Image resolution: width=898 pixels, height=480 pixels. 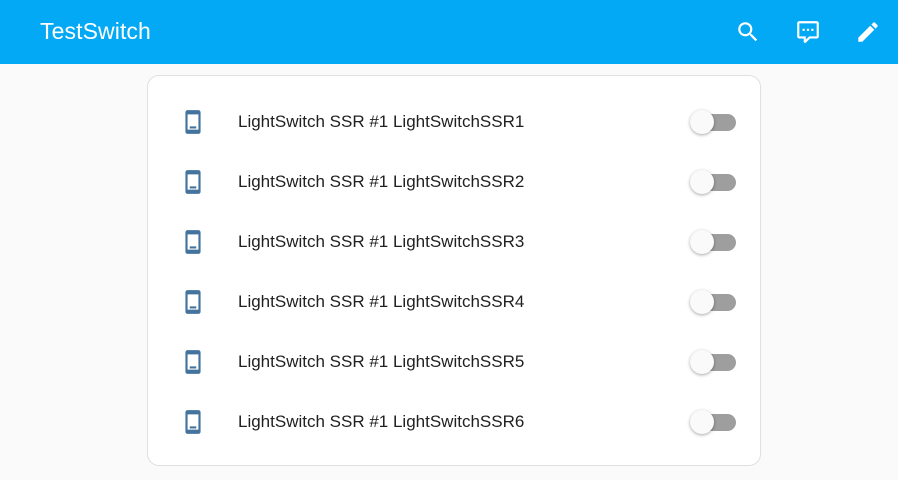 I want to click on entity-name: LightSwitch SSR #1 LightSwitchSSR5, so click(x=381, y=362).